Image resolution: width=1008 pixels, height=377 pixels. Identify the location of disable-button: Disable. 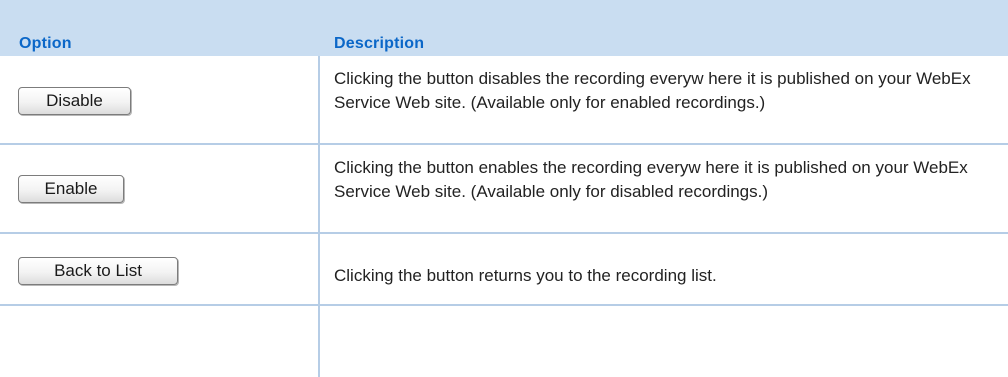
(74, 101).